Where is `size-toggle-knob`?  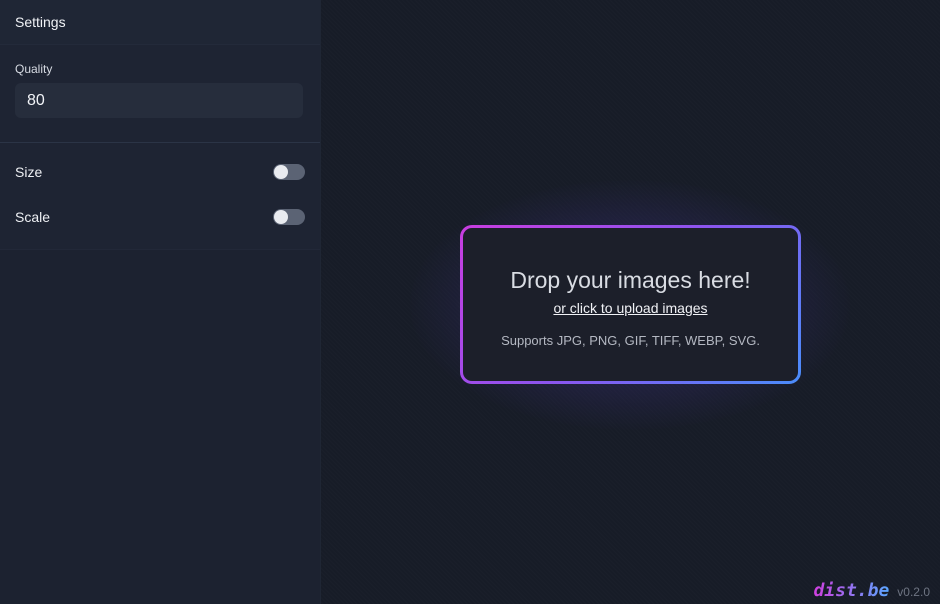
size-toggle-knob is located at coordinates (281, 171).